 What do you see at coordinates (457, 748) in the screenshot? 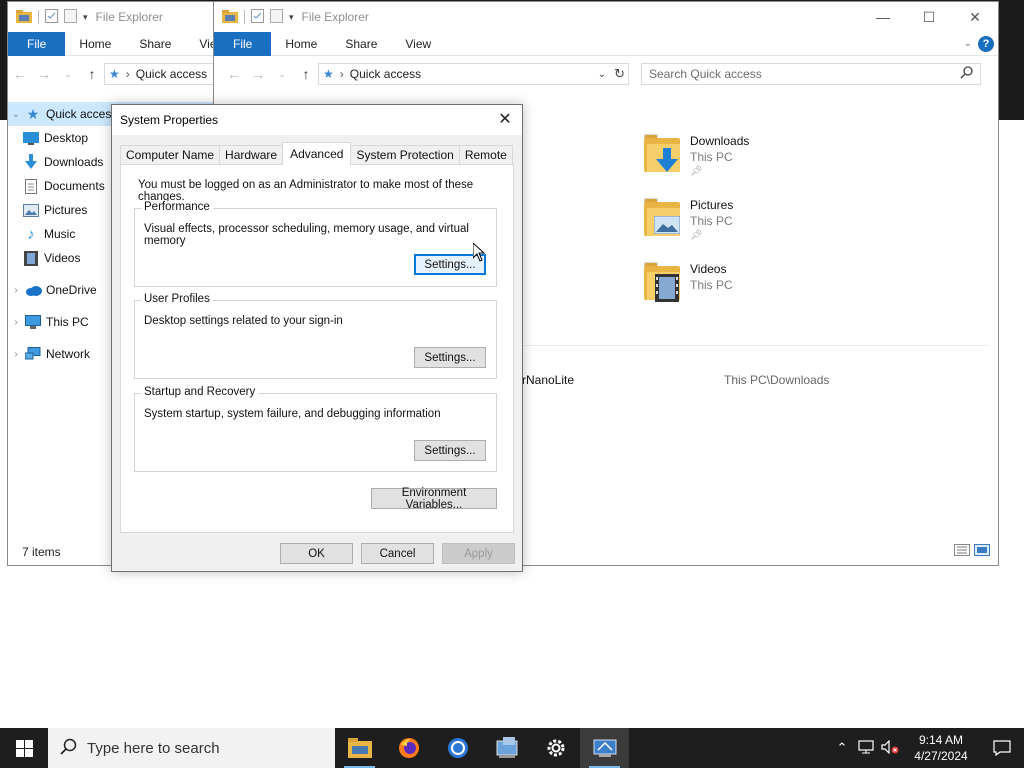
I see `chrome-icon` at bounding box center [457, 748].